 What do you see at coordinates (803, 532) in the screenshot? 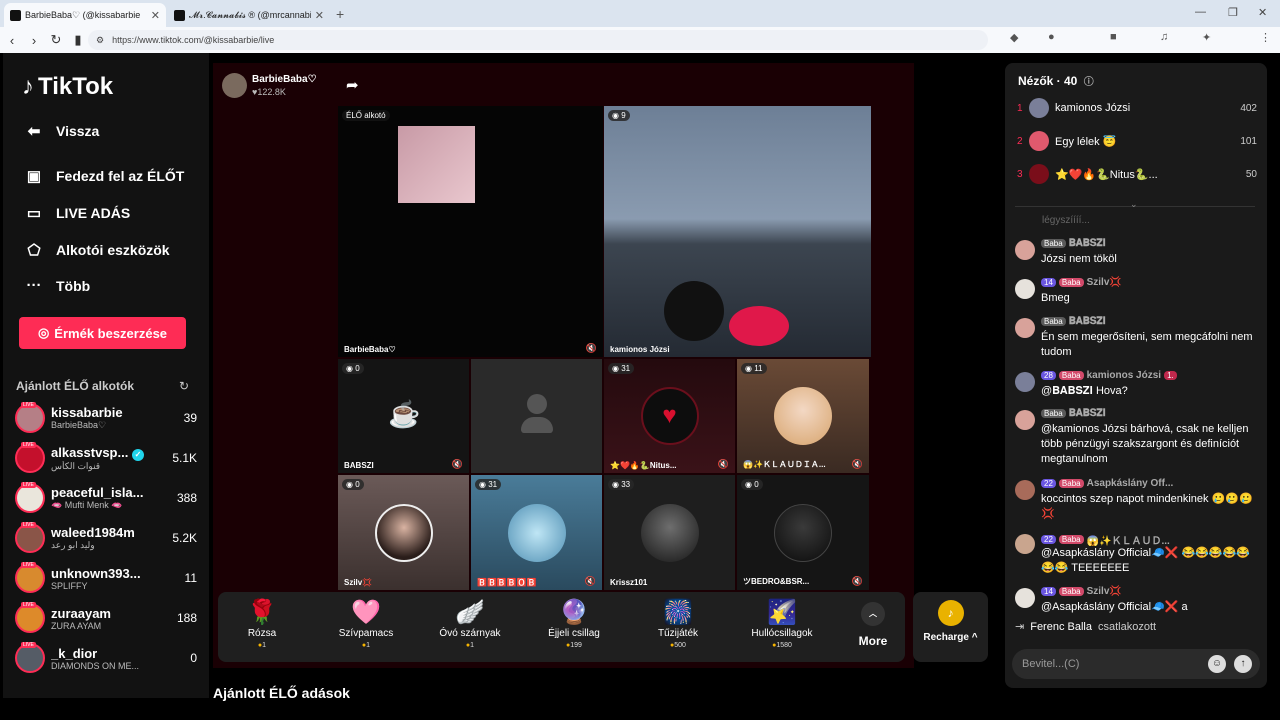
I see `guest-video-bedro: ◉ 0 ツBEDRO&BSR... 🔇` at bounding box center [803, 532].